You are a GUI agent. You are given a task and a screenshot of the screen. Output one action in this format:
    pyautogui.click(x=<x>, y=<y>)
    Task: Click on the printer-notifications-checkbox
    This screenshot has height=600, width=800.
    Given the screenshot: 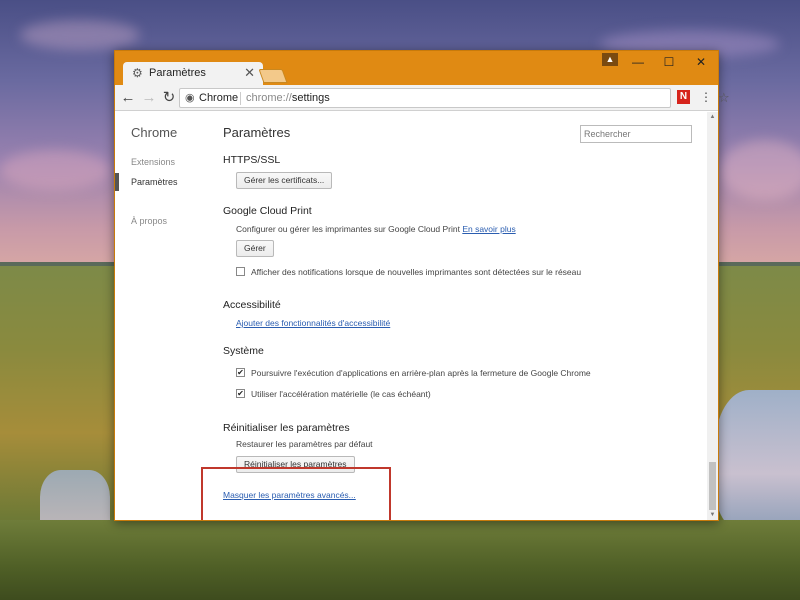 What is the action you would take?
    pyautogui.click(x=240, y=271)
    